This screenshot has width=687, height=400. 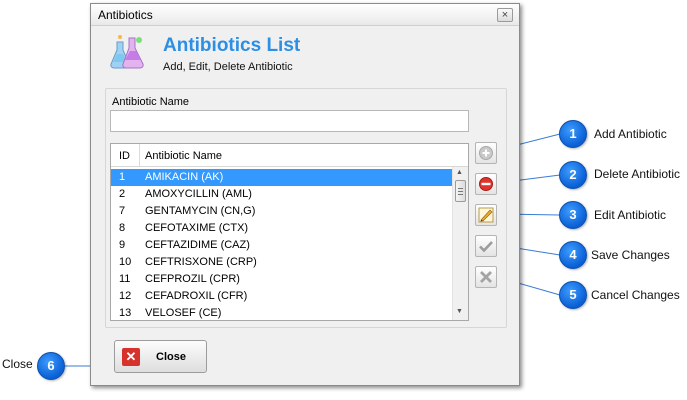 I want to click on row-id: 2, so click(x=122, y=194).